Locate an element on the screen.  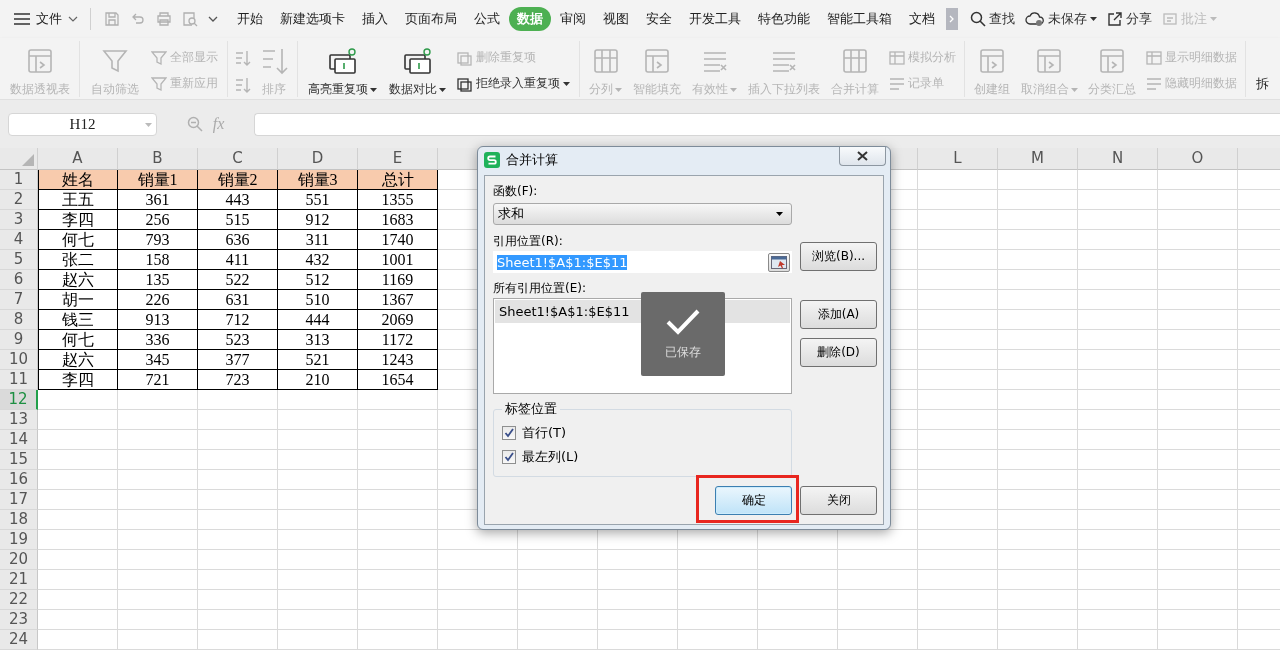
table-cell: 522 is located at coordinates (238, 280).